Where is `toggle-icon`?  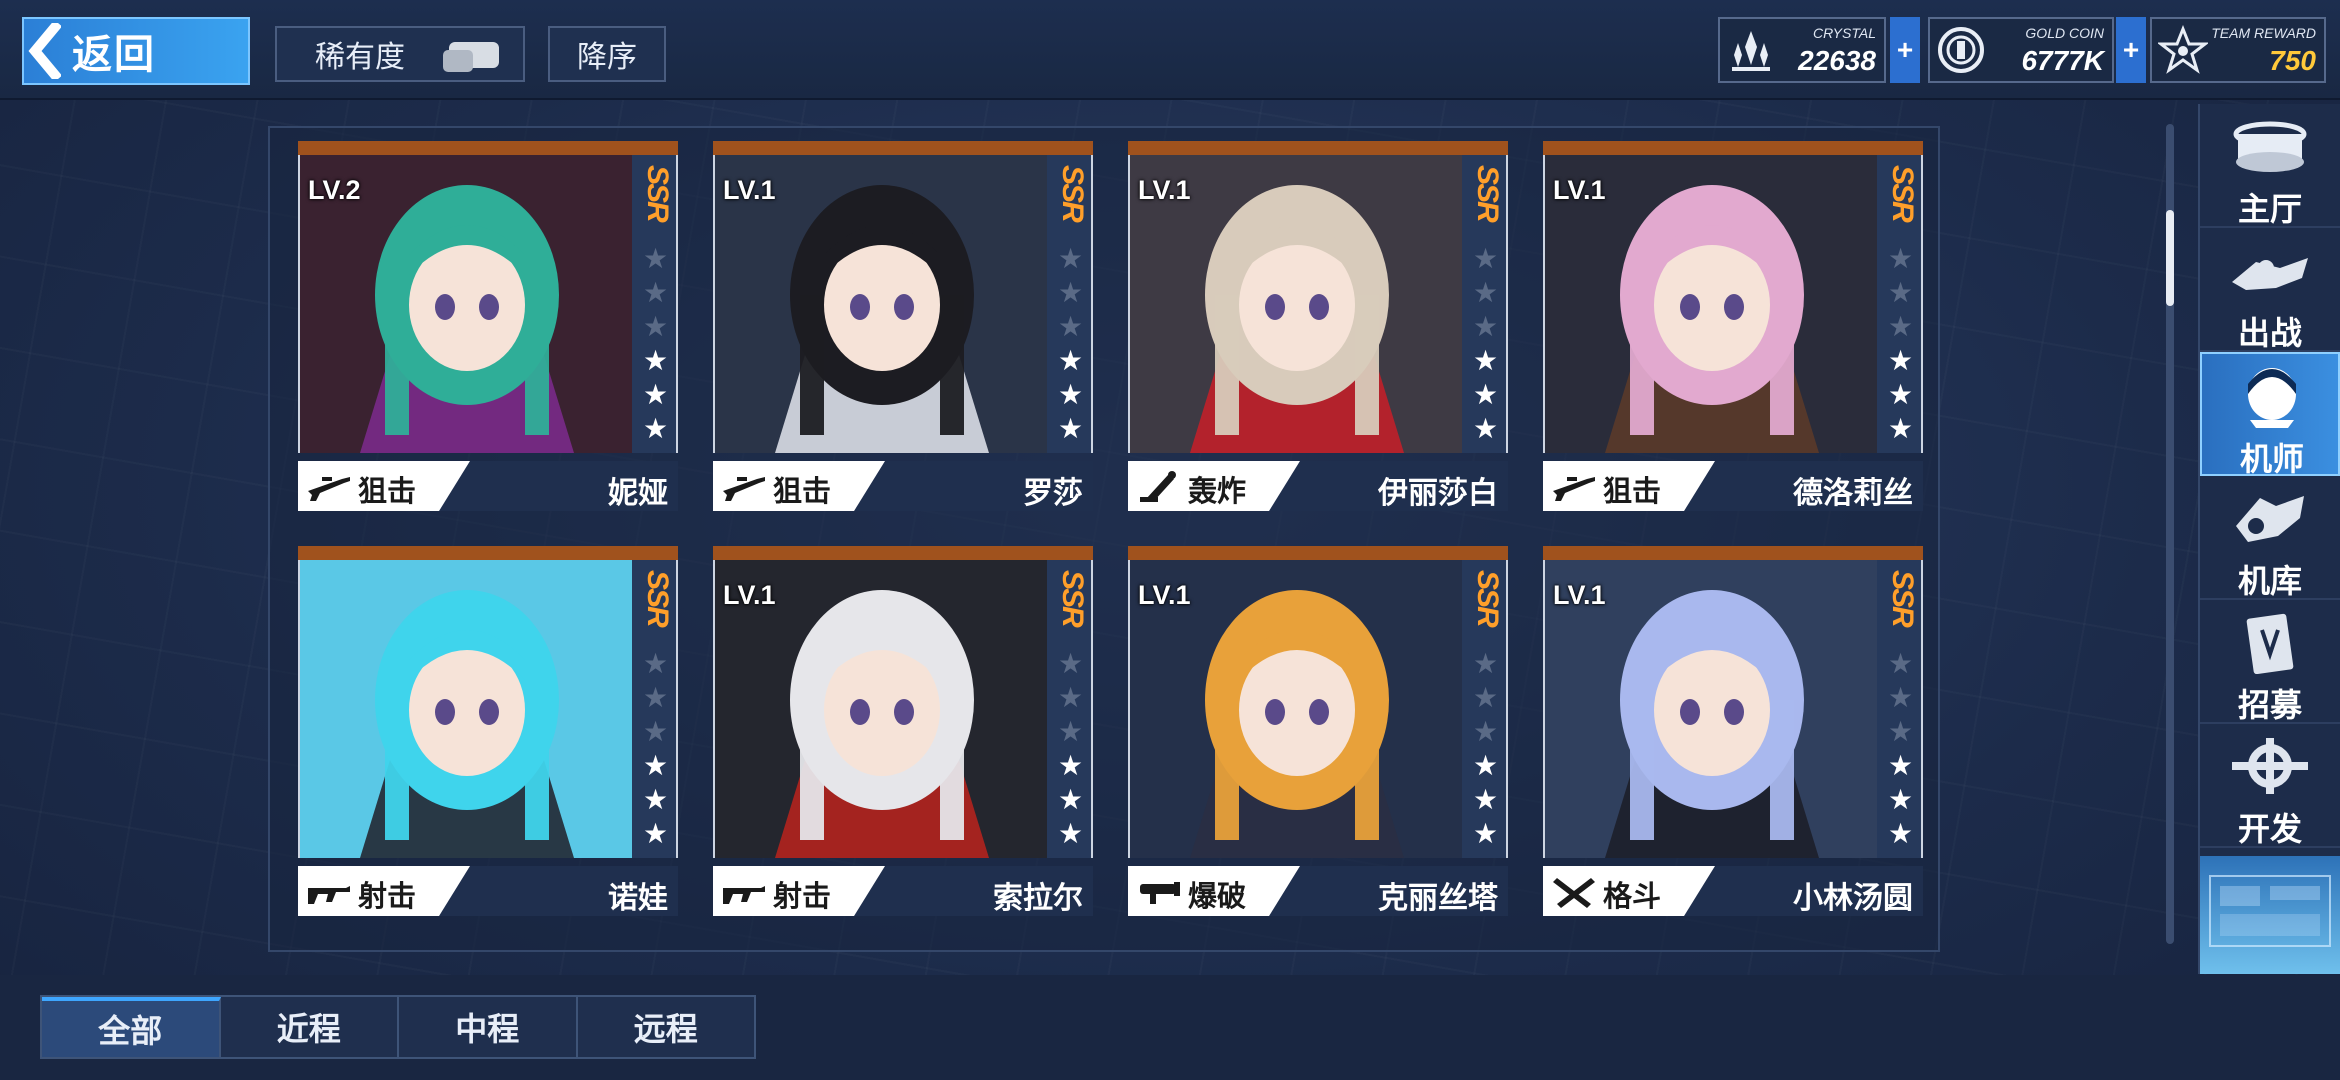
toggle-icon is located at coordinates (471, 57).